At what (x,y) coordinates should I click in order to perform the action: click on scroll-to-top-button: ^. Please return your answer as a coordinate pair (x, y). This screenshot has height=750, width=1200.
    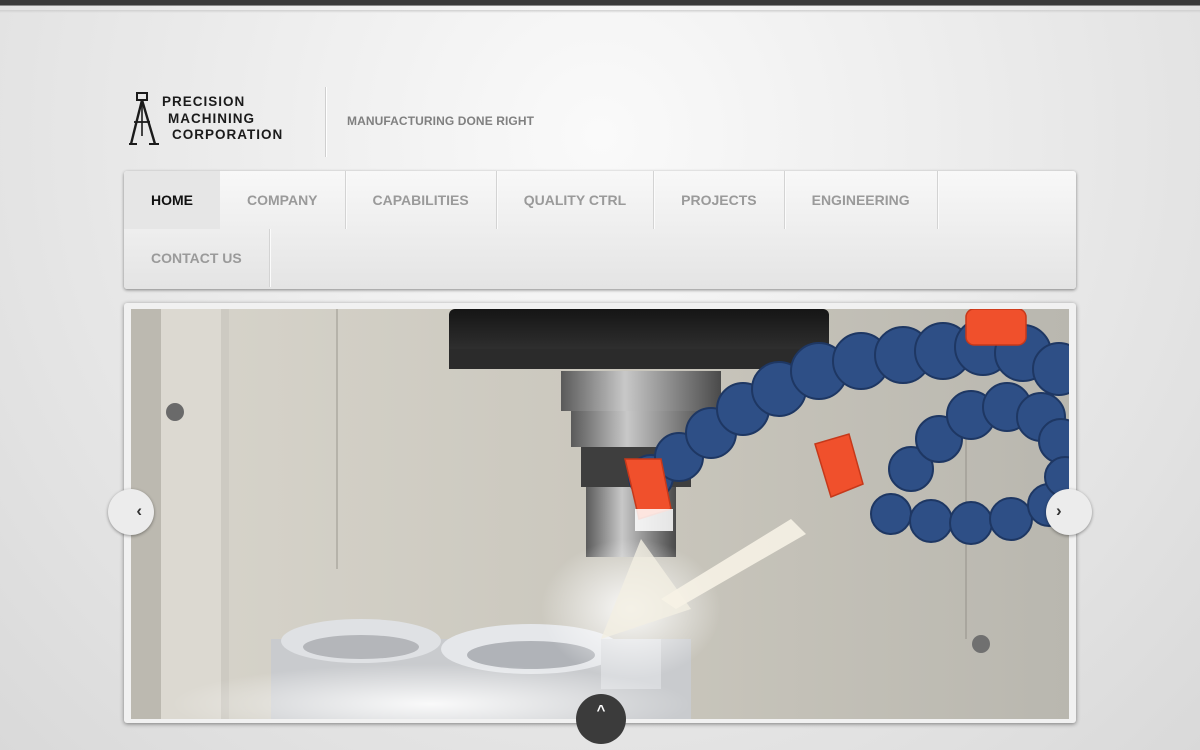
    Looking at the image, I should click on (601, 719).